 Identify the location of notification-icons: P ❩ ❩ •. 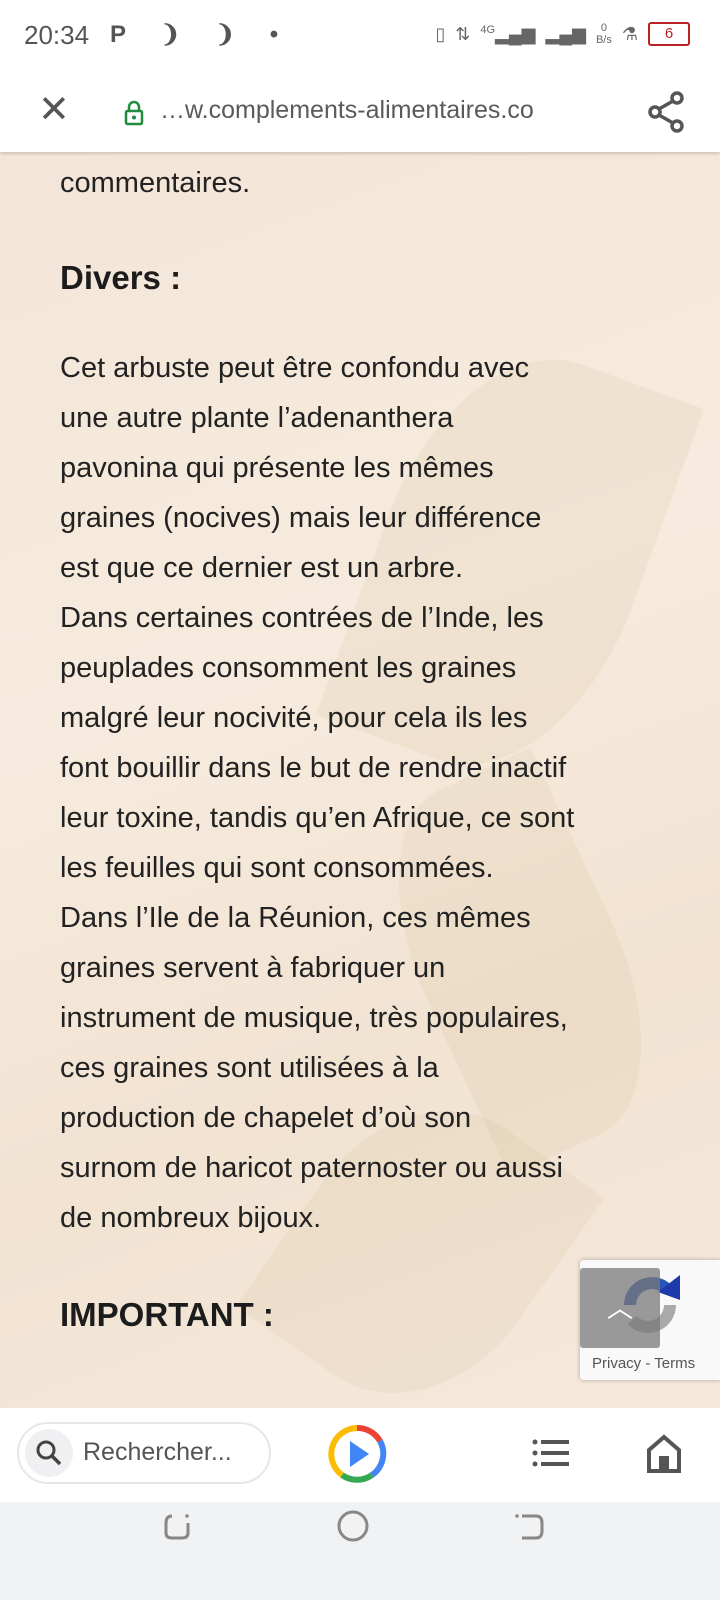
(201, 34).